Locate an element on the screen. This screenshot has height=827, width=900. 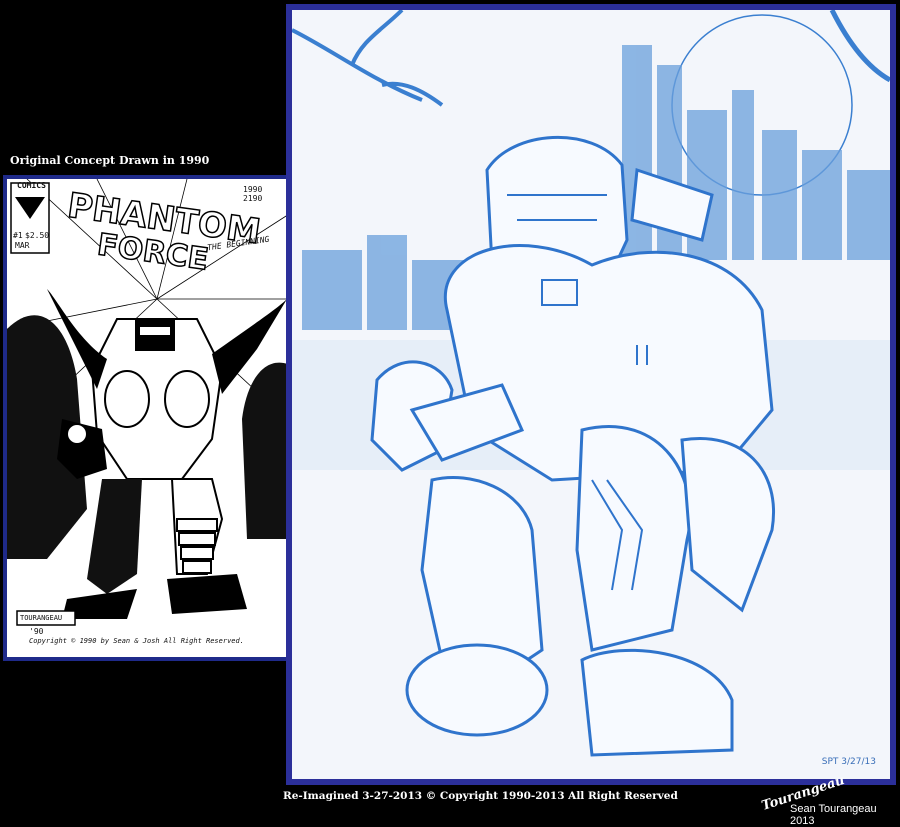
artist-credit: Sean Tourangeau 2013 is located at coordinates (833, 815).